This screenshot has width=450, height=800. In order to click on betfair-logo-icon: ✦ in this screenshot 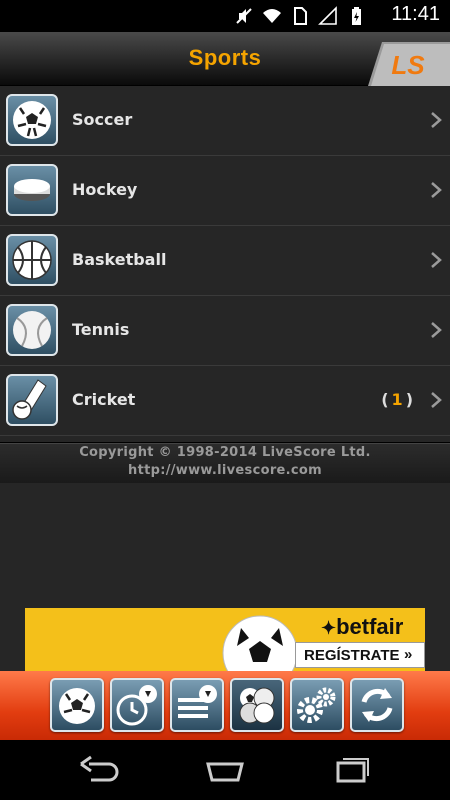, I will do `click(329, 628)`.